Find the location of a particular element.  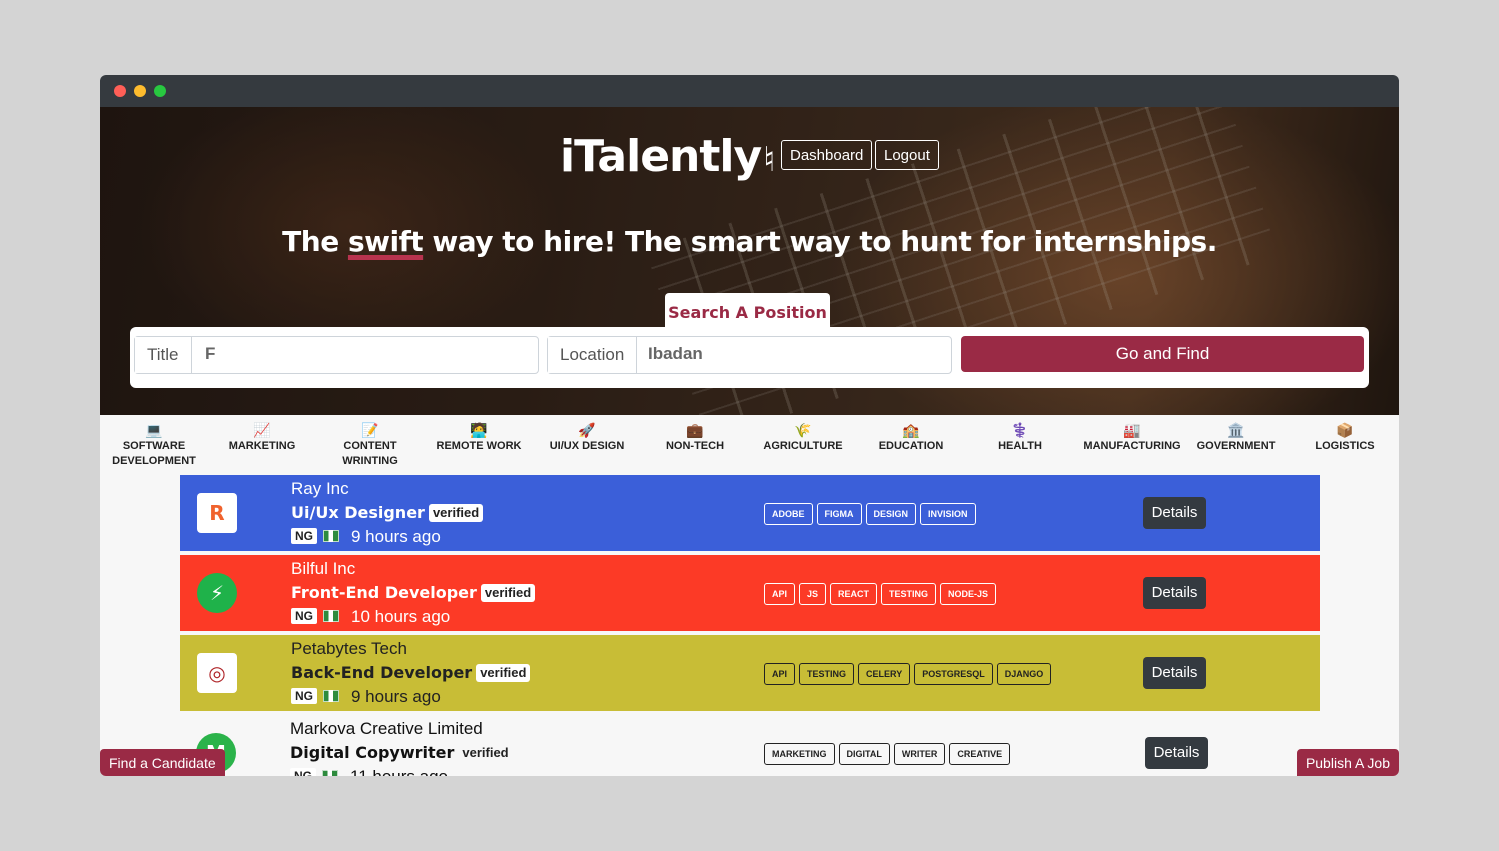

skill-tags: MARKETING DIGITAL WRITER CREATIVE is located at coordinates (889, 753).